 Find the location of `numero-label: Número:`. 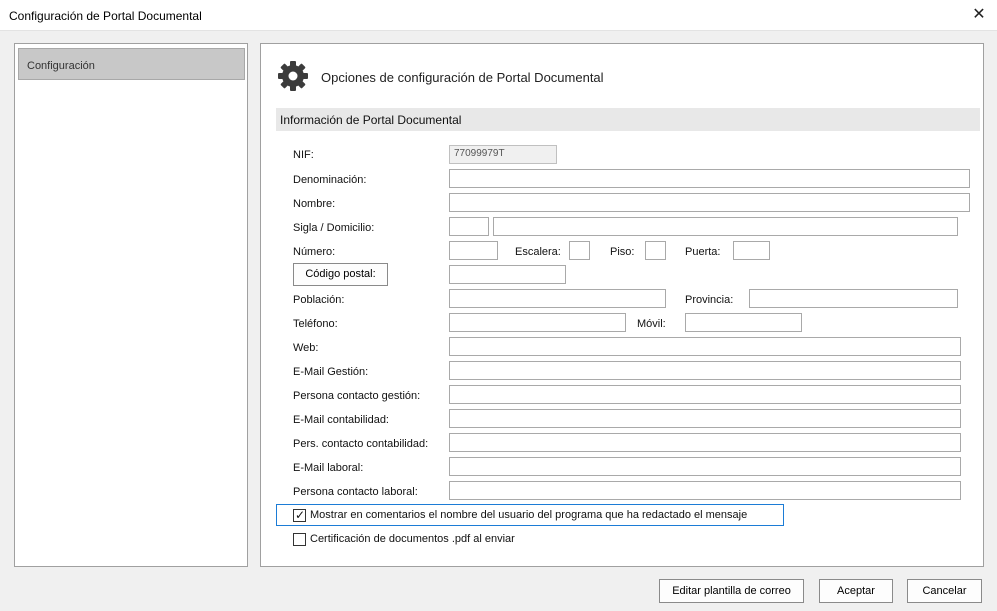

numero-label: Número: is located at coordinates (314, 252).